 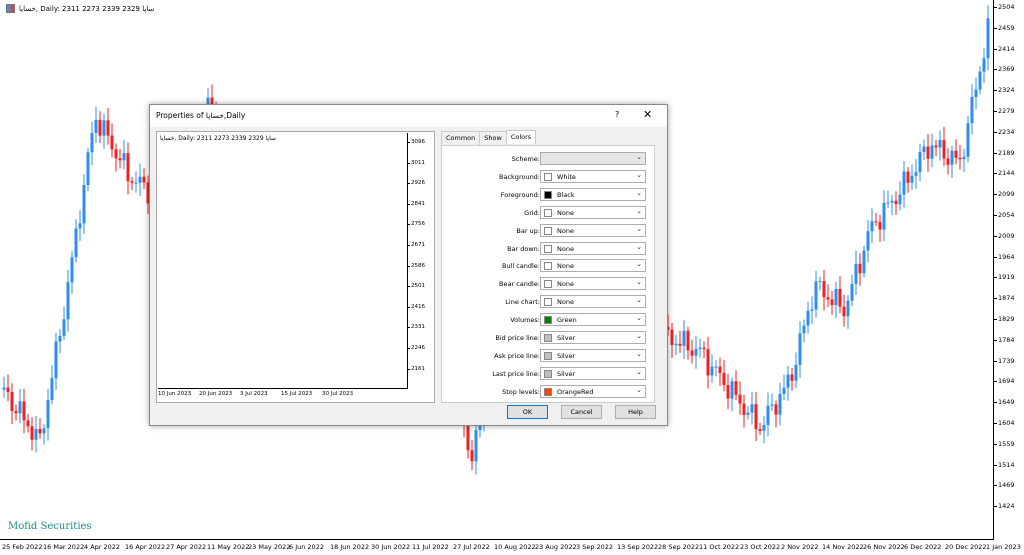 What do you see at coordinates (408, 116) in the screenshot?
I see `dialog-title-bar: Properties of خساپا,Daily ? ✕` at bounding box center [408, 116].